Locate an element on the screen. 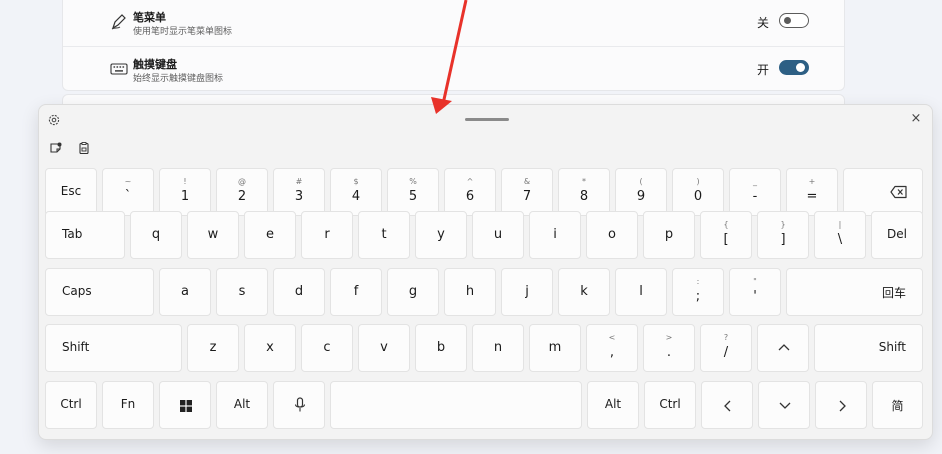 The height and width of the screenshot is (454, 942). key: _ - is located at coordinates (755, 192).